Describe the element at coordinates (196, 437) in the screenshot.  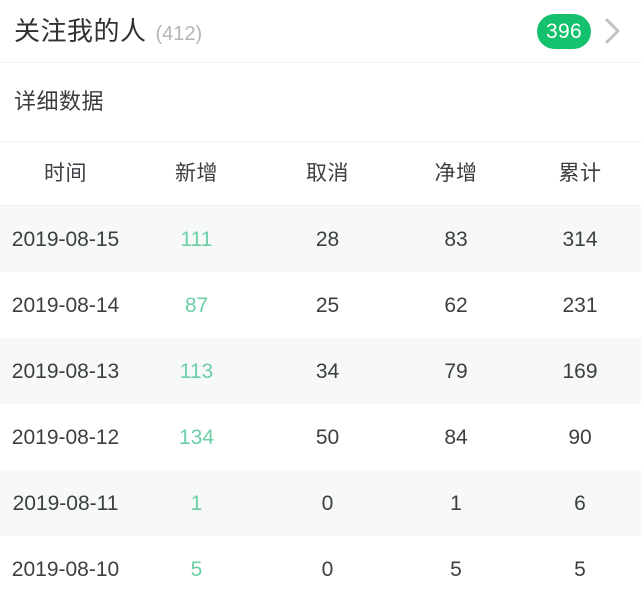
I see `cell-new: 134` at that location.